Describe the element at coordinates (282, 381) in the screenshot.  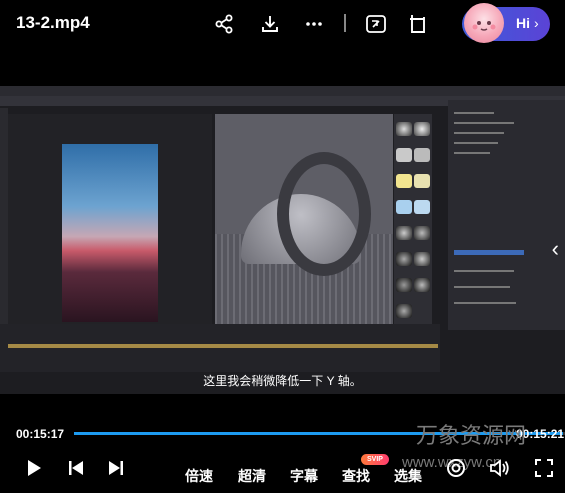
I see `video-subtitle: 这里我会稍微降低一下 Y 轴。` at that location.